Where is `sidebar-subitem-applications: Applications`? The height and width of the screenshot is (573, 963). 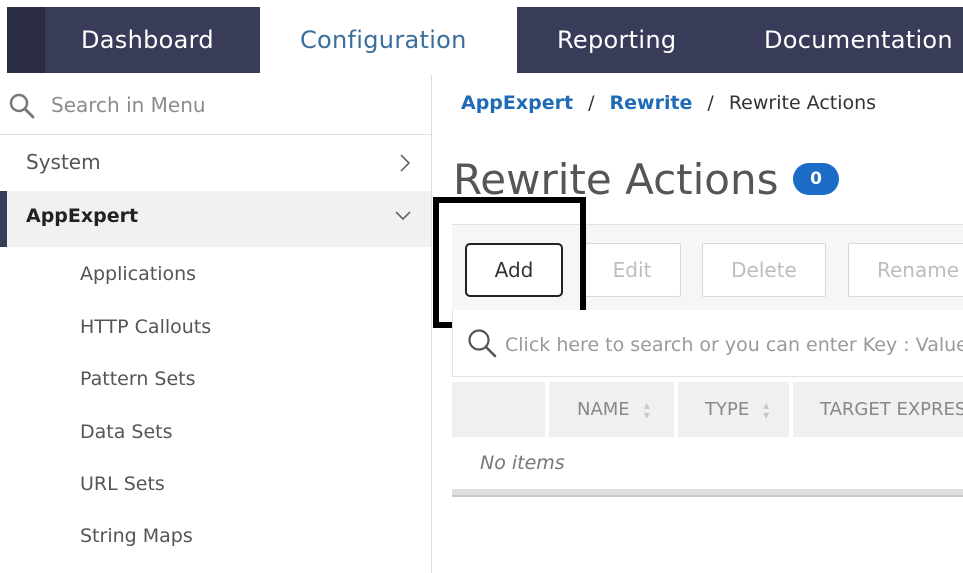
sidebar-subitem-applications: Applications is located at coordinates (138, 274).